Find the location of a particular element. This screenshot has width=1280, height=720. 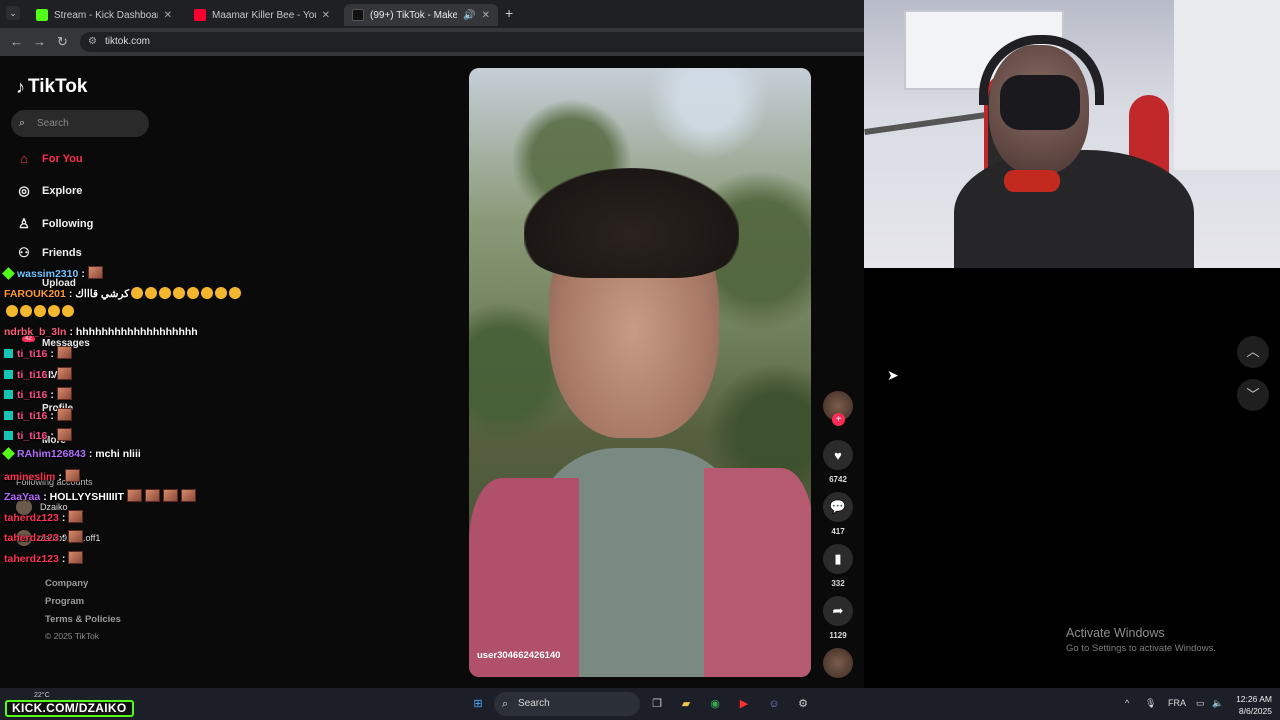

chat-text: : hhhhhhhhhhhhhhhhhhh is located at coordinates (133, 332).